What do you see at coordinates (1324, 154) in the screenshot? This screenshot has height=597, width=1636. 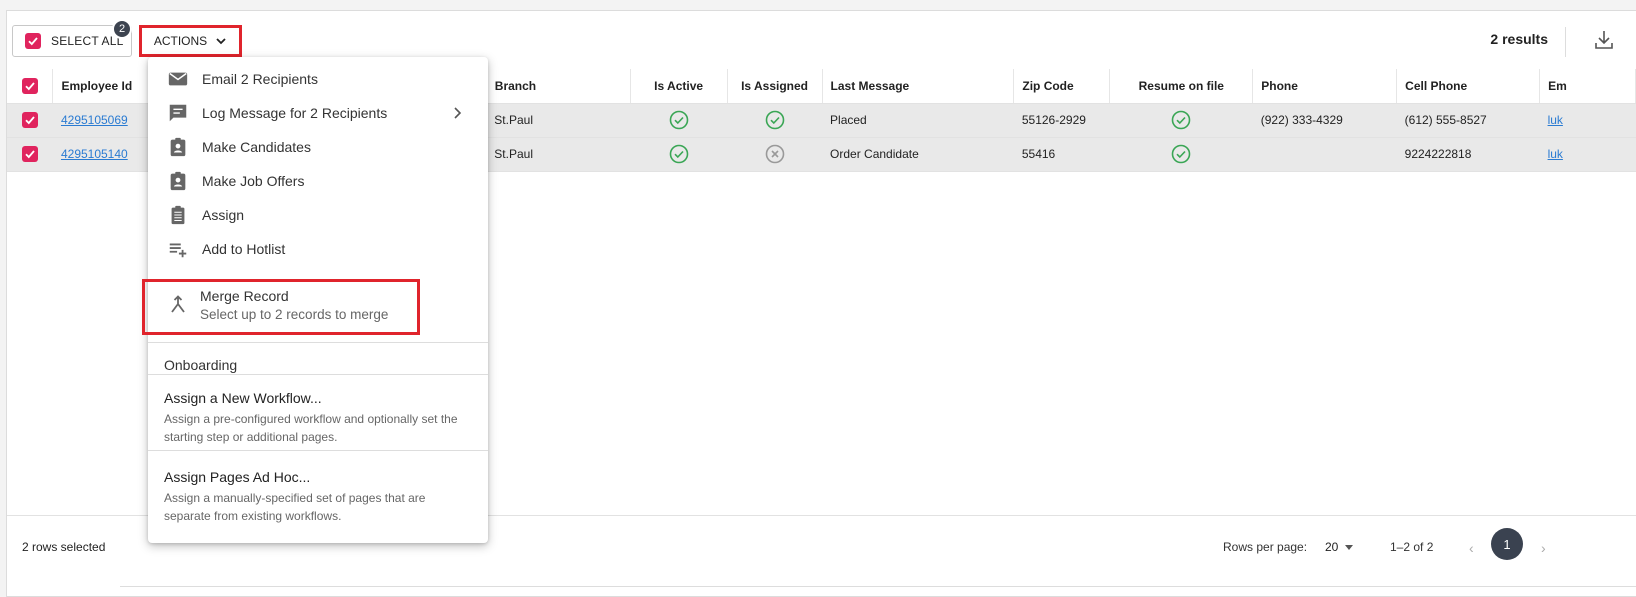 I see `phone-cell` at bounding box center [1324, 154].